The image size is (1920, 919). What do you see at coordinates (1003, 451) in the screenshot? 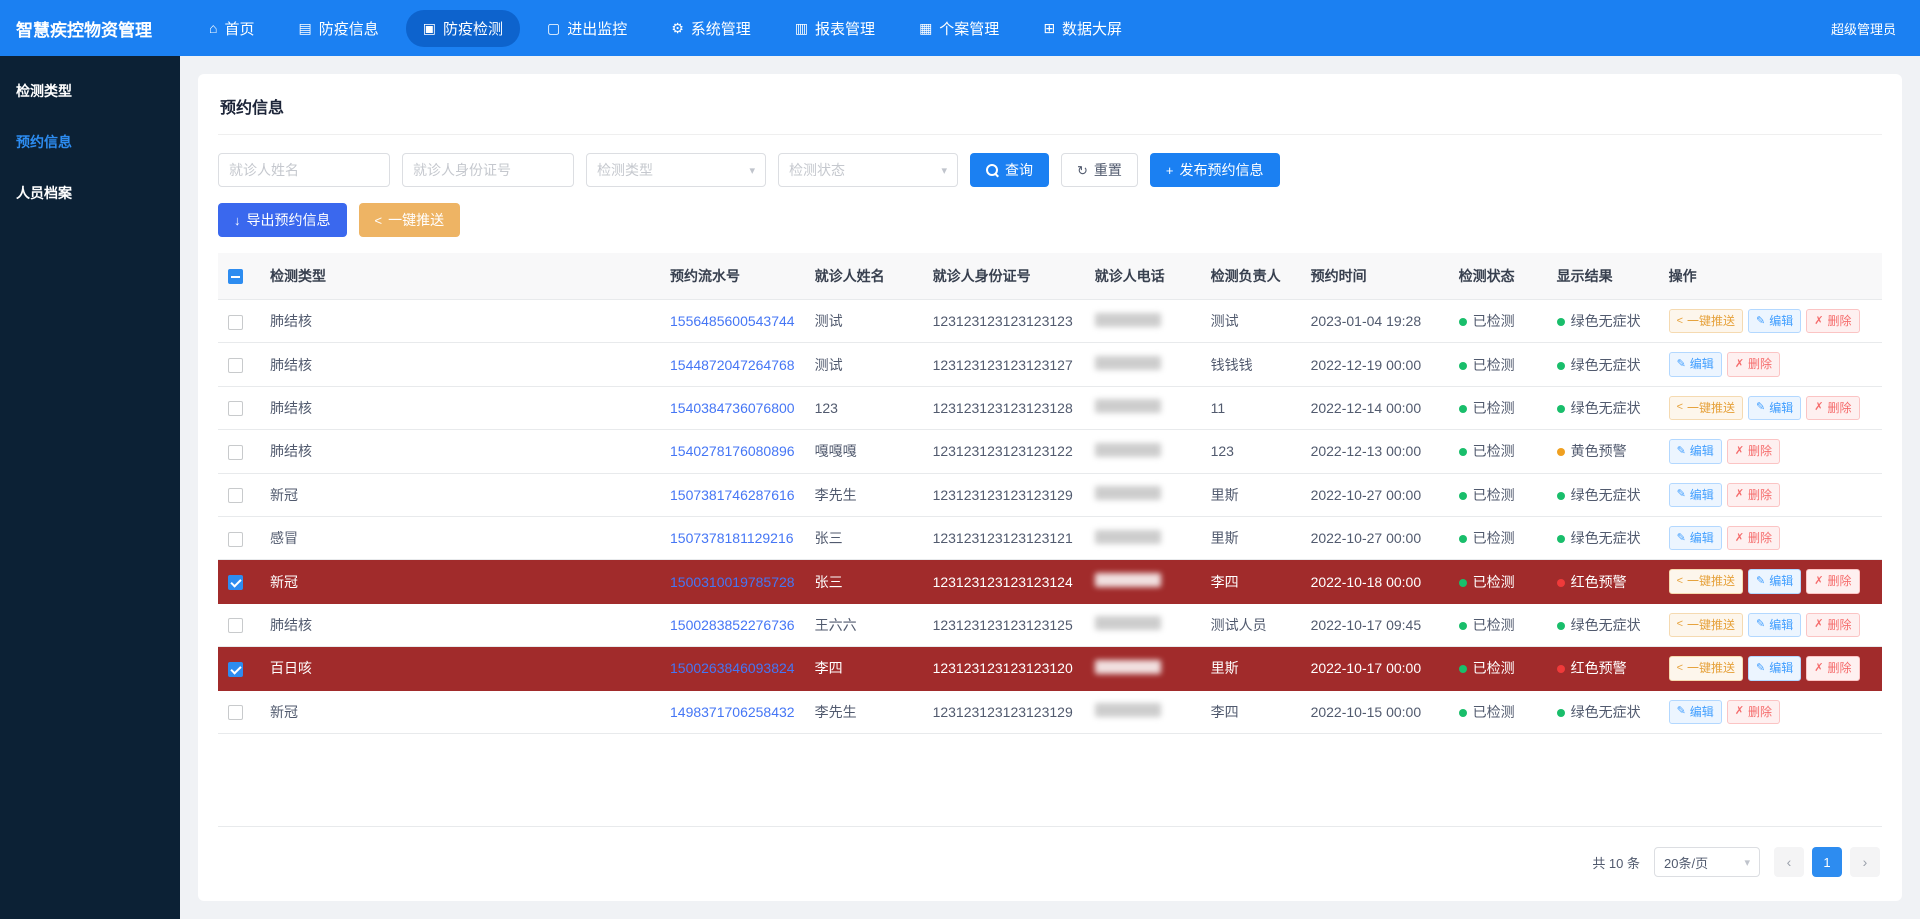
I see `cell-id-card: 123123123123123122` at bounding box center [1003, 451].